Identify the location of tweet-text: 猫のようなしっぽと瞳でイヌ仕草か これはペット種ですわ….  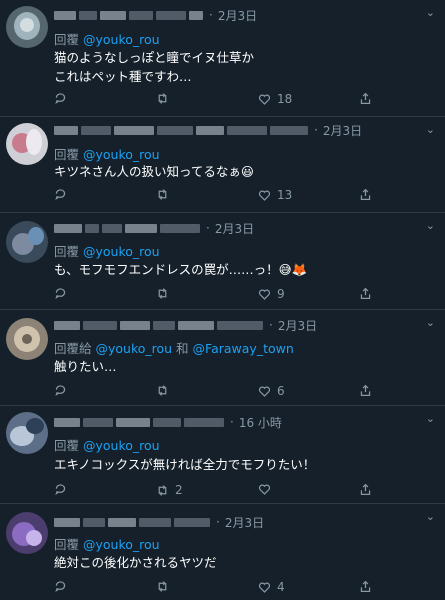
(154, 67).